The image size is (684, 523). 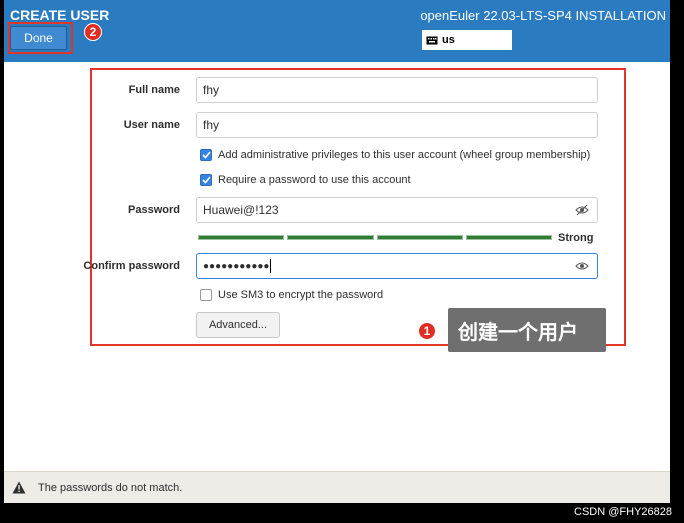 I want to click on annotation-callout: 创建一个用户, so click(x=527, y=330).